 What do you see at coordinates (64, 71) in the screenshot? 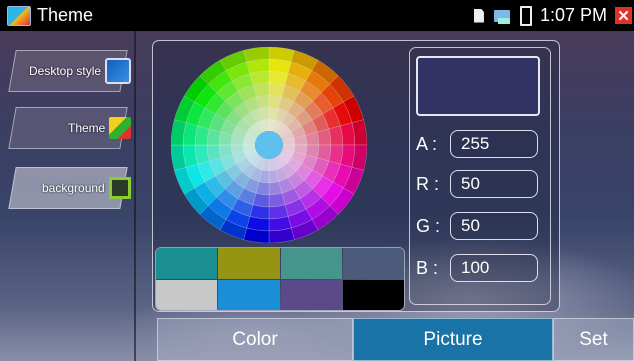
I see `sidebar-item-label: Desktop style` at bounding box center [64, 71].